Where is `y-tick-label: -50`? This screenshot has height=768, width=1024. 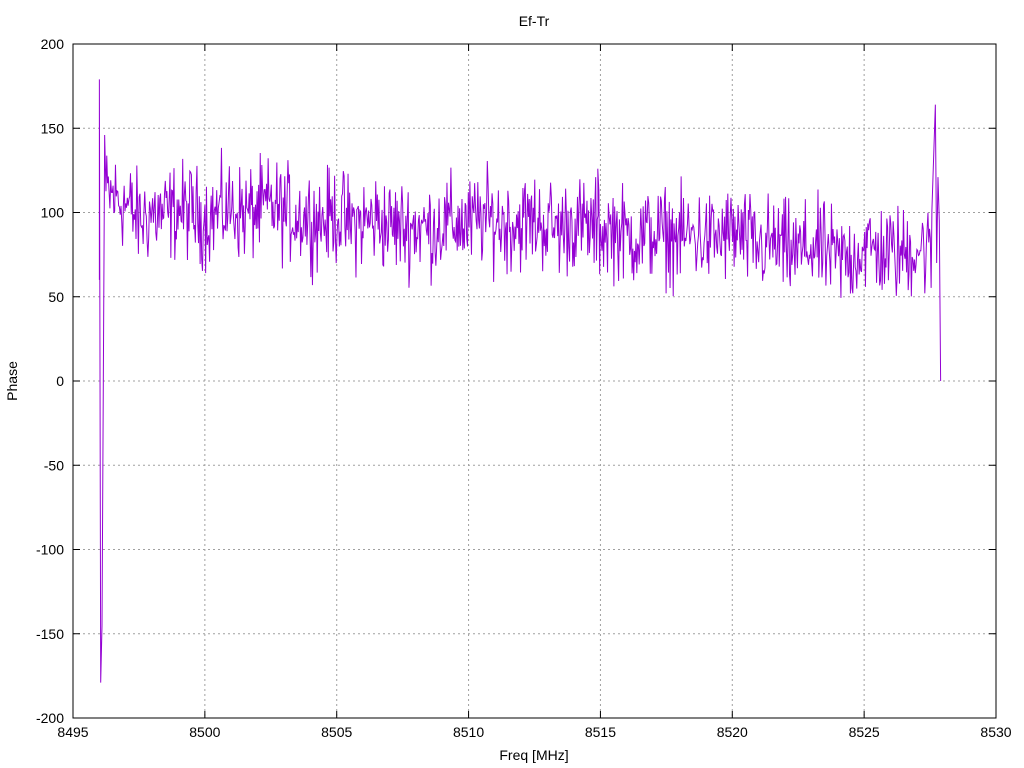 y-tick-label: -50 is located at coordinates (54, 465).